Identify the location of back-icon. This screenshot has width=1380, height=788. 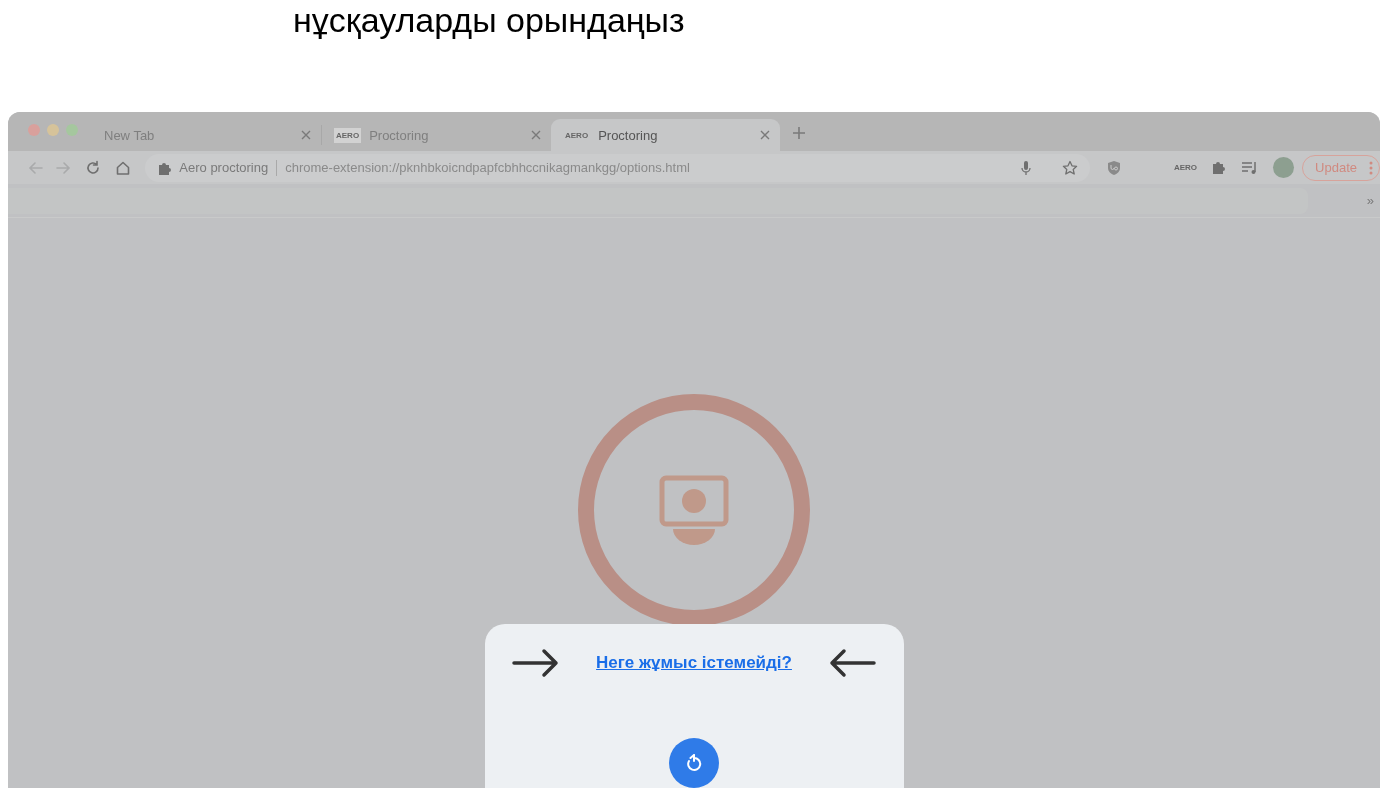
(34, 167).